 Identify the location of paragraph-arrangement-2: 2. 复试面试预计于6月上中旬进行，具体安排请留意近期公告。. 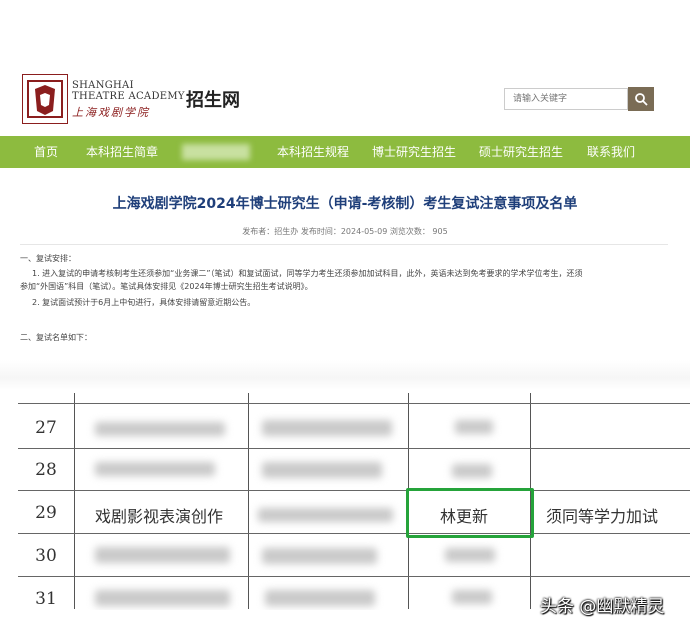
(144, 302).